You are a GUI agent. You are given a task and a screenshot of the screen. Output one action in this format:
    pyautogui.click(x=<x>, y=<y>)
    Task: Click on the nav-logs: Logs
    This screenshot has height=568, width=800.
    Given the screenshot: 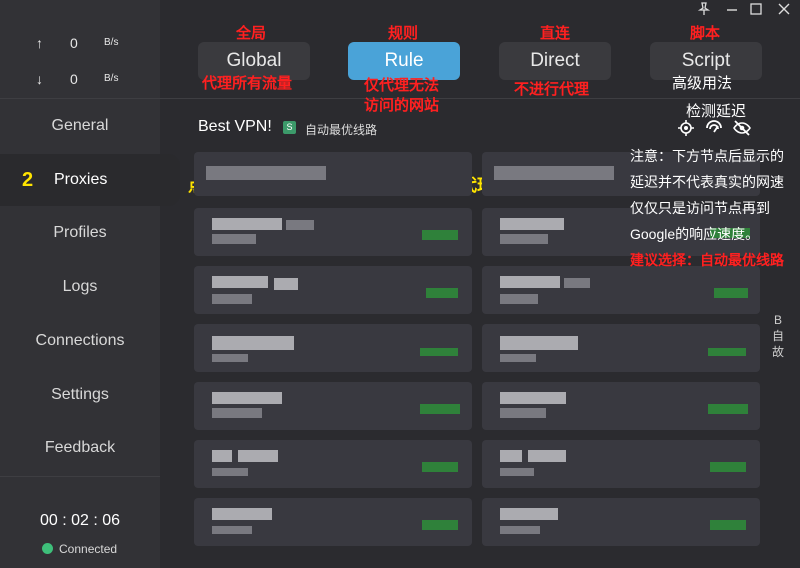 What is the action you would take?
    pyautogui.click(x=80, y=287)
    